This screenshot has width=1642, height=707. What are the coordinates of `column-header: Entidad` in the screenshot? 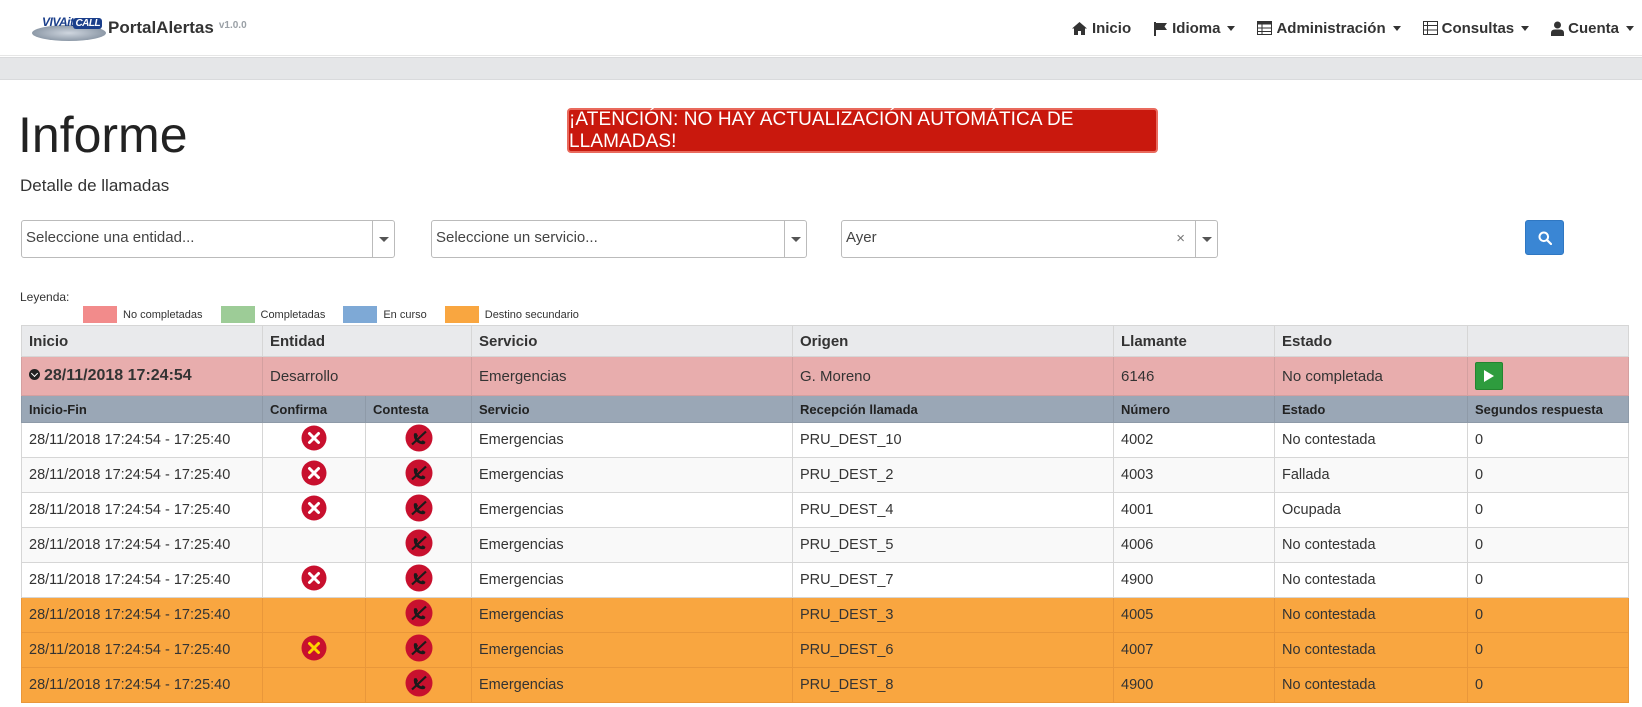 It's located at (367, 341).